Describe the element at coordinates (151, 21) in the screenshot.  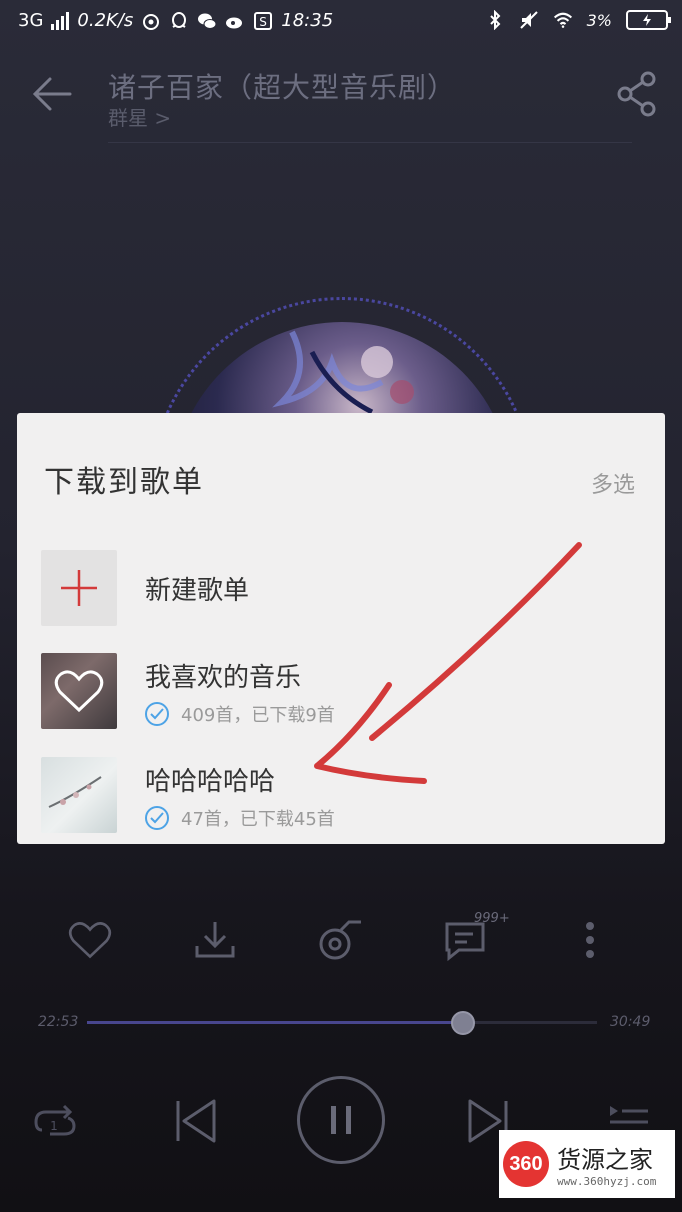
I see `netease-icon` at that location.